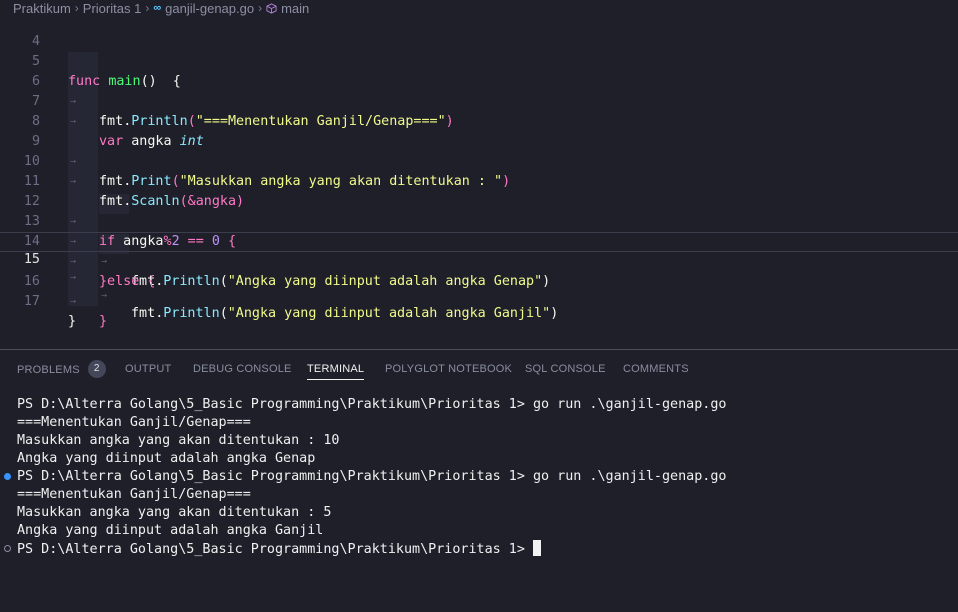 This screenshot has width=958, height=612. I want to click on tab-debug-console: DEBUG CONSOLE, so click(242, 372).